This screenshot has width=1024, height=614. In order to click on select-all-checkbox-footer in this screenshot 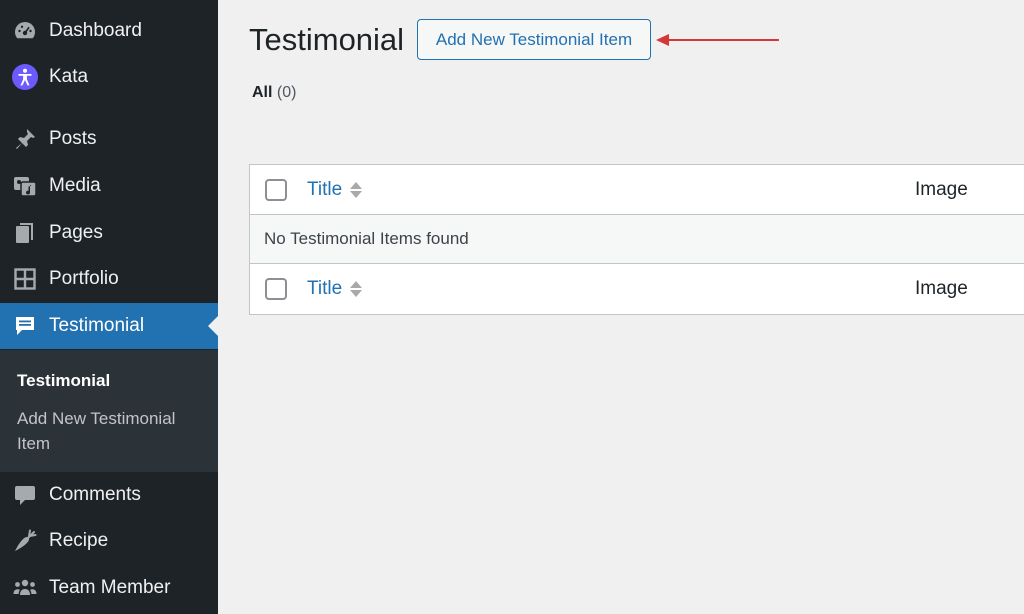, I will do `click(276, 289)`.